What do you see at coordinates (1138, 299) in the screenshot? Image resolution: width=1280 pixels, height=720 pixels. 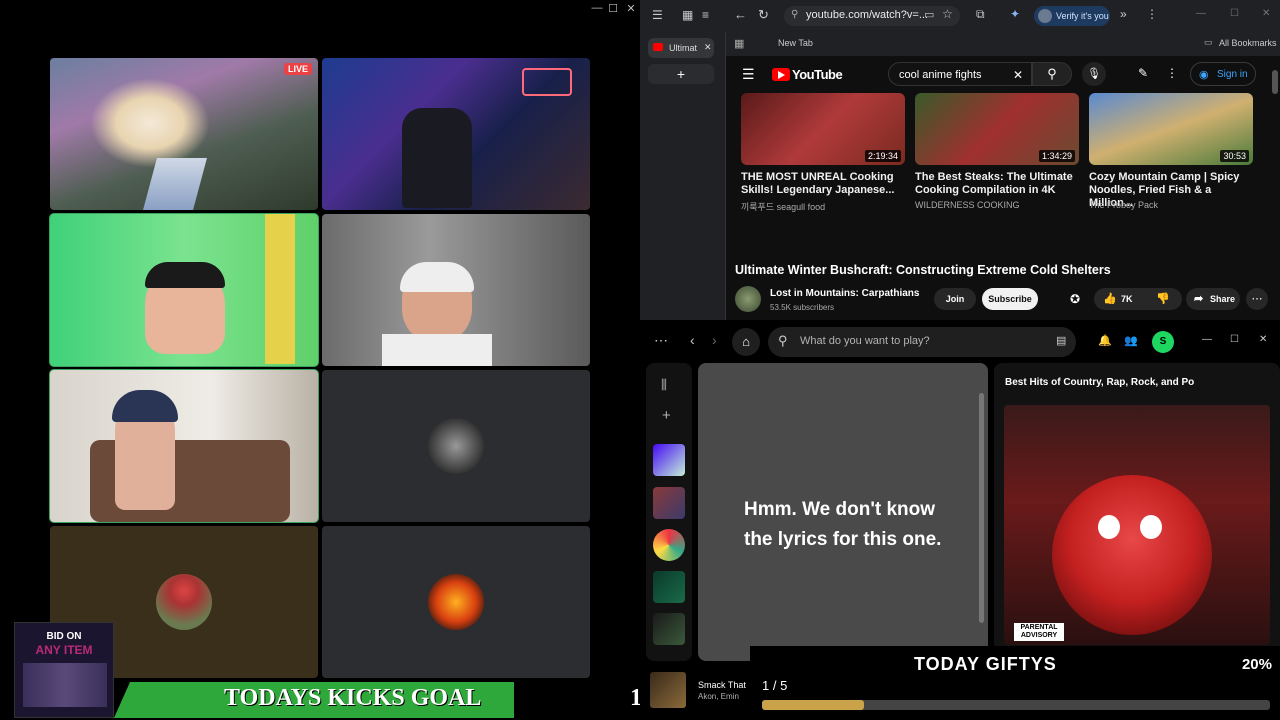 I see `like-dislike-group: 👍 7K 👎` at bounding box center [1138, 299].